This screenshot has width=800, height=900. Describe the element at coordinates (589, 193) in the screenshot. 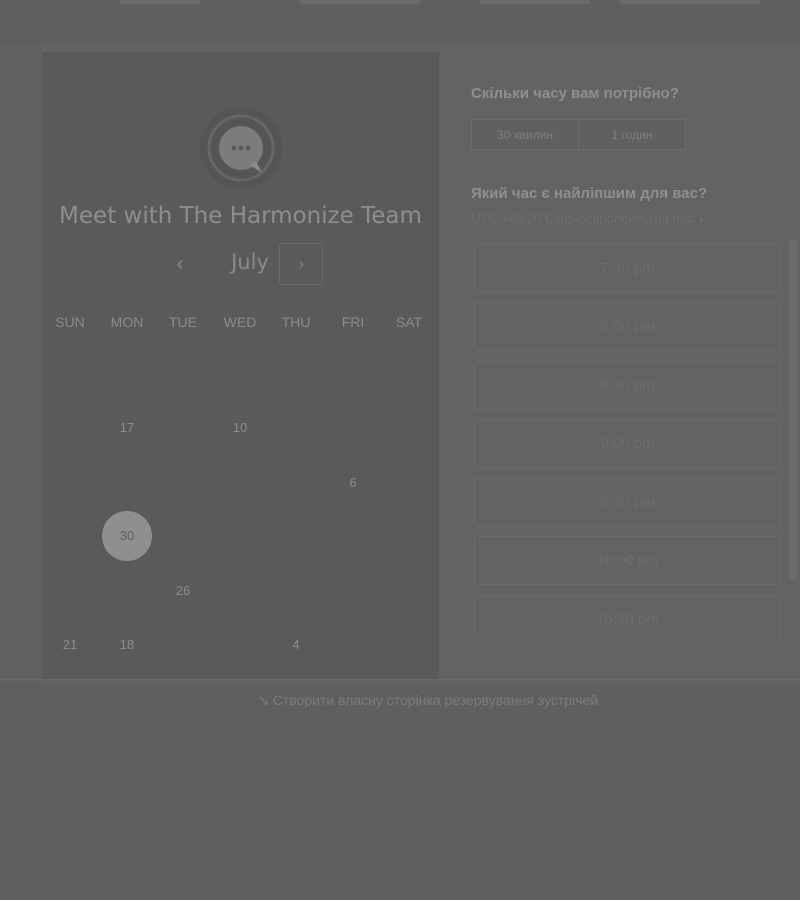

I see `time-question: Який час є найліпшим для вас?` at that location.